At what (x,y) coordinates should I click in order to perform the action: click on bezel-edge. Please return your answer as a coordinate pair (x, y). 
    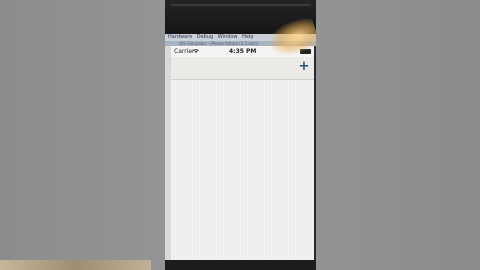
    Looking at the image, I should click on (241, 5).